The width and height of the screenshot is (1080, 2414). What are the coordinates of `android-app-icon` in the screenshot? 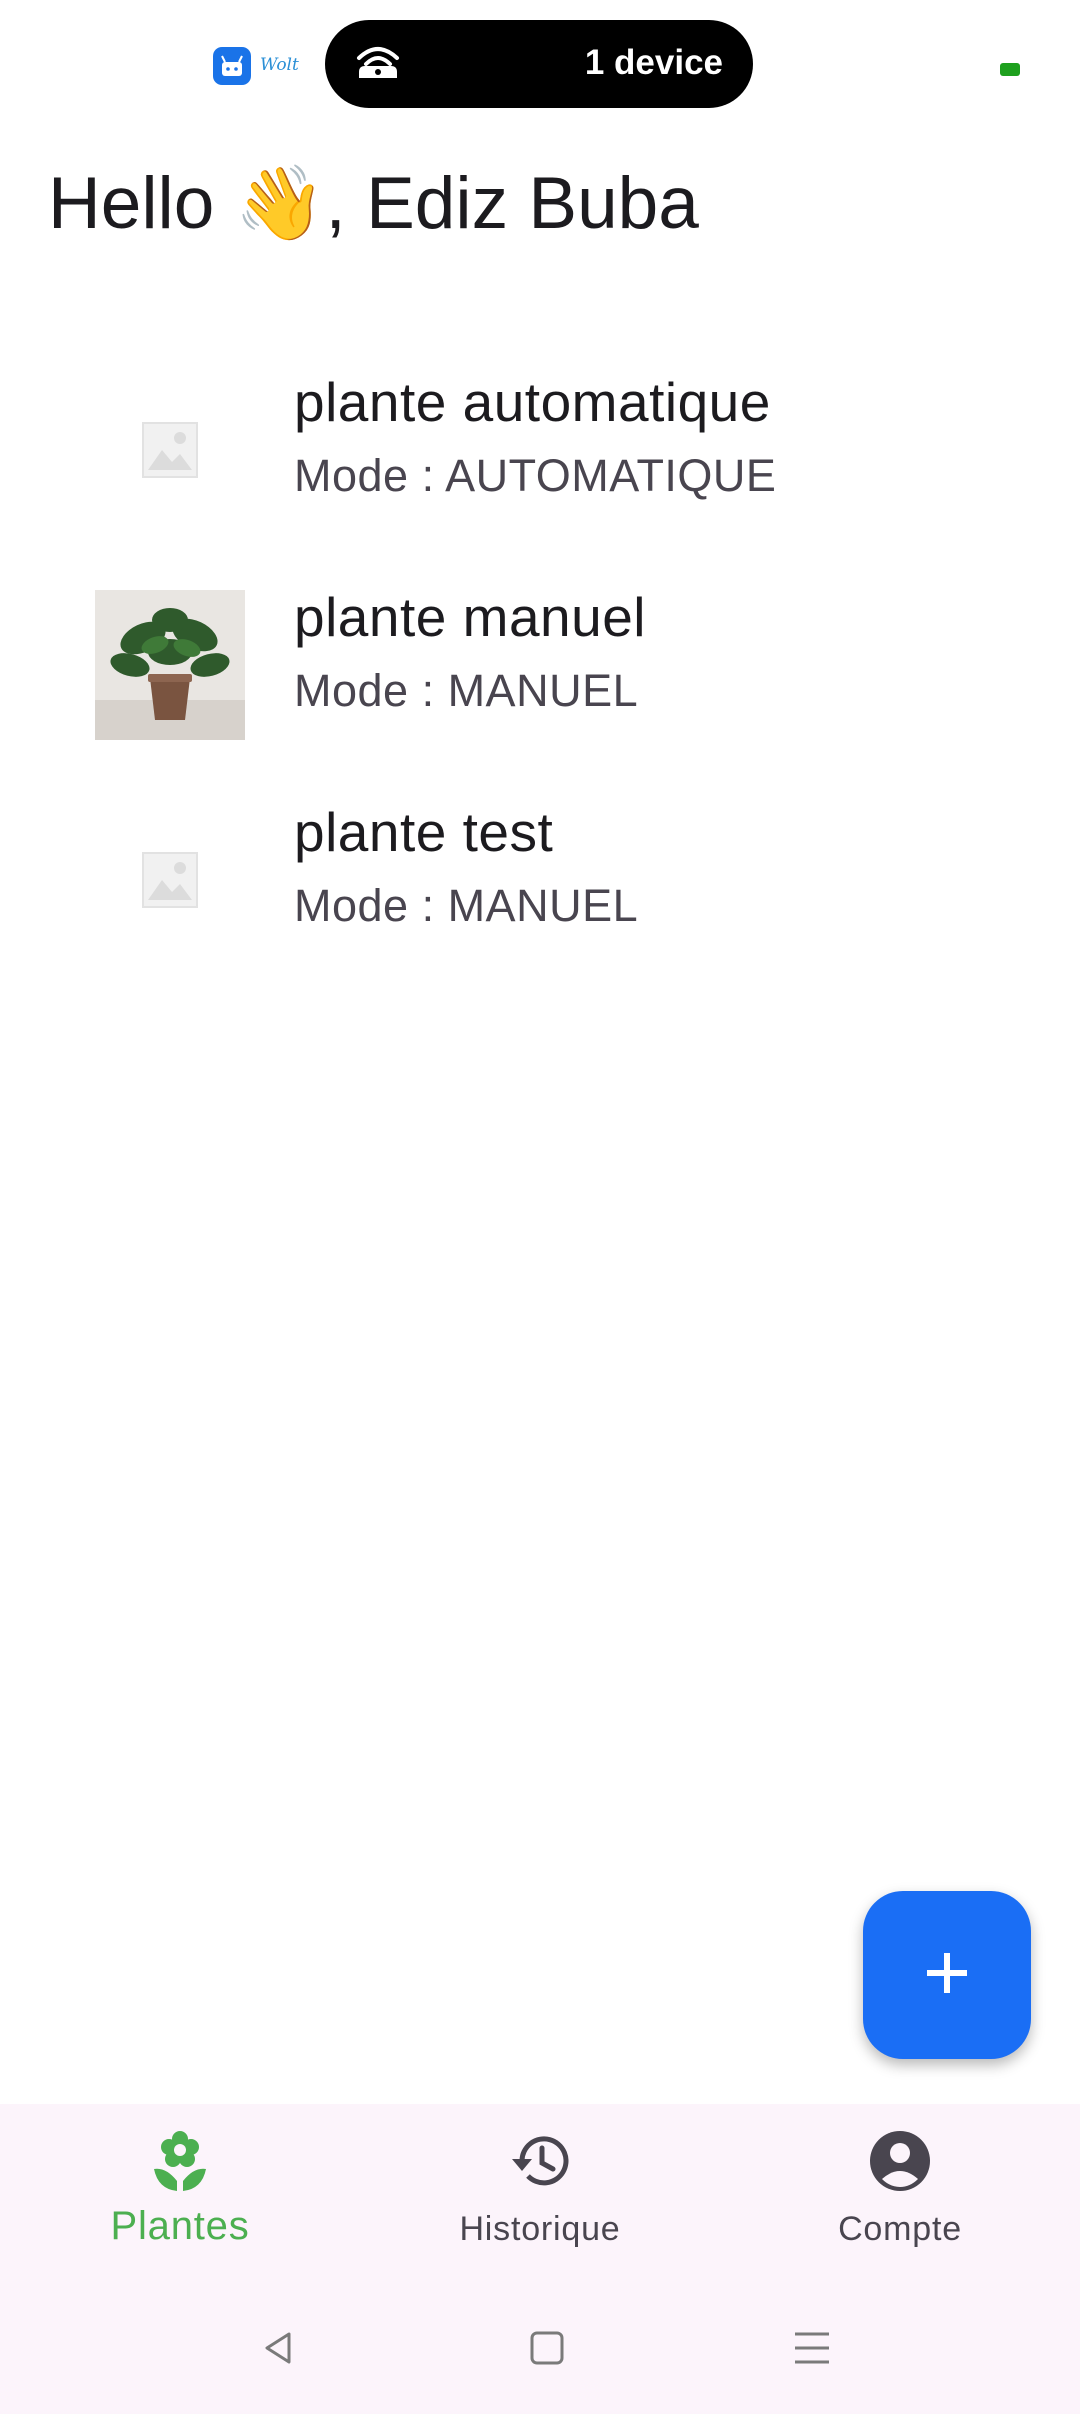 It's located at (232, 66).